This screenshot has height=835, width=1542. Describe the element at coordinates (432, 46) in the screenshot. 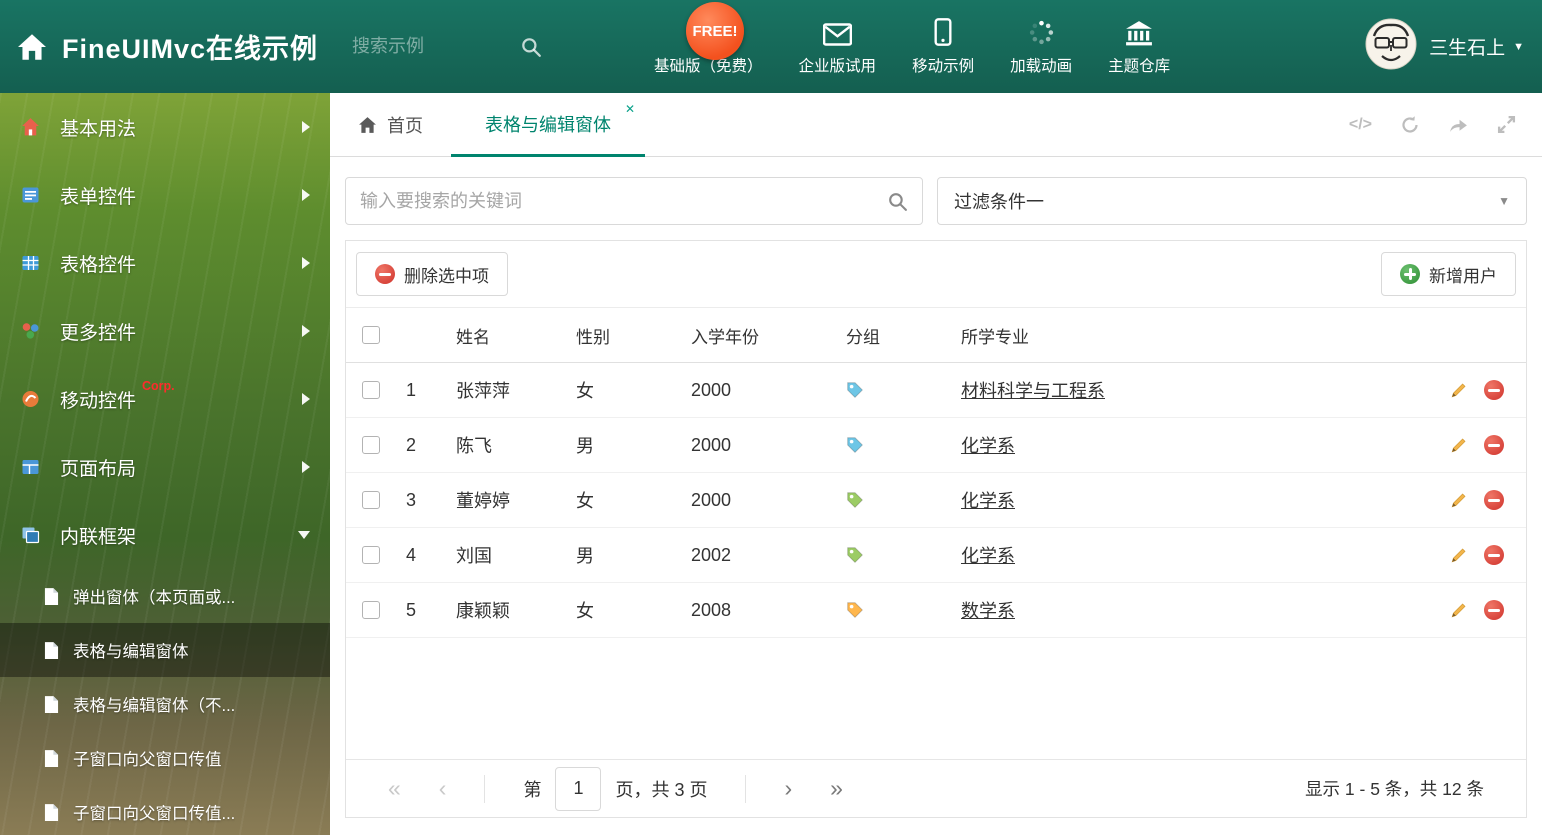

I see `top-search-input` at that location.